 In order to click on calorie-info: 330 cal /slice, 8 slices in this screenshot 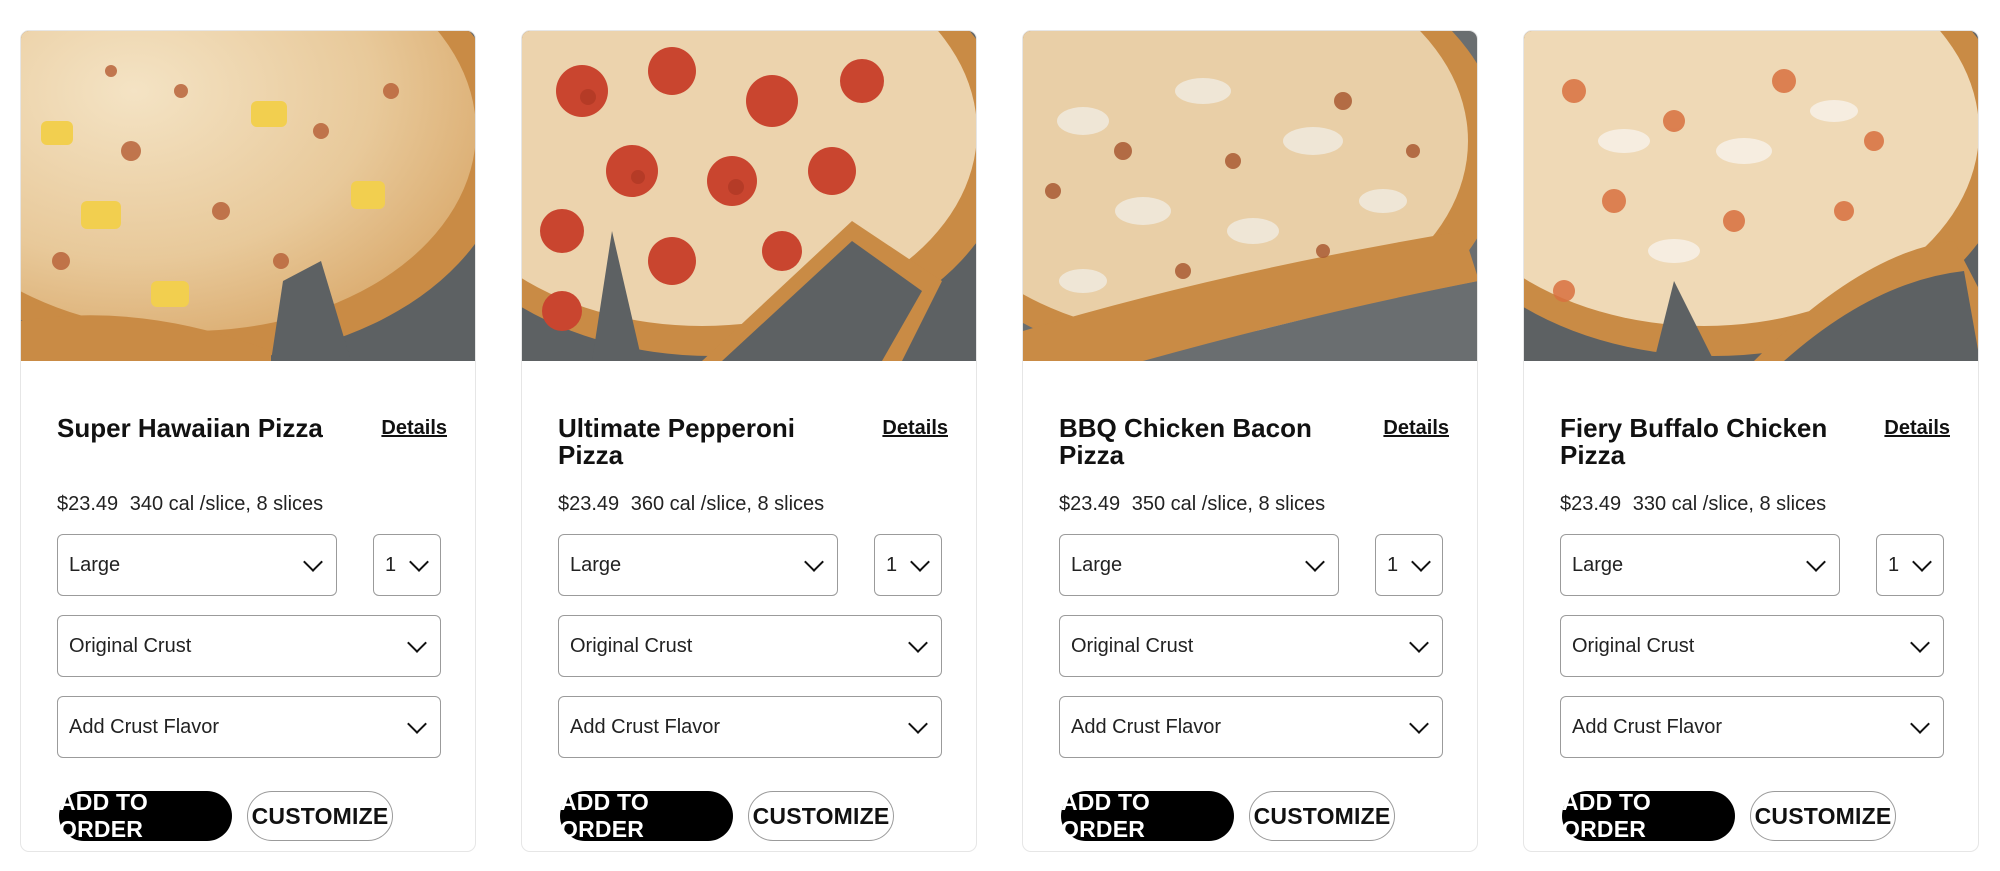, I will do `click(1729, 504)`.